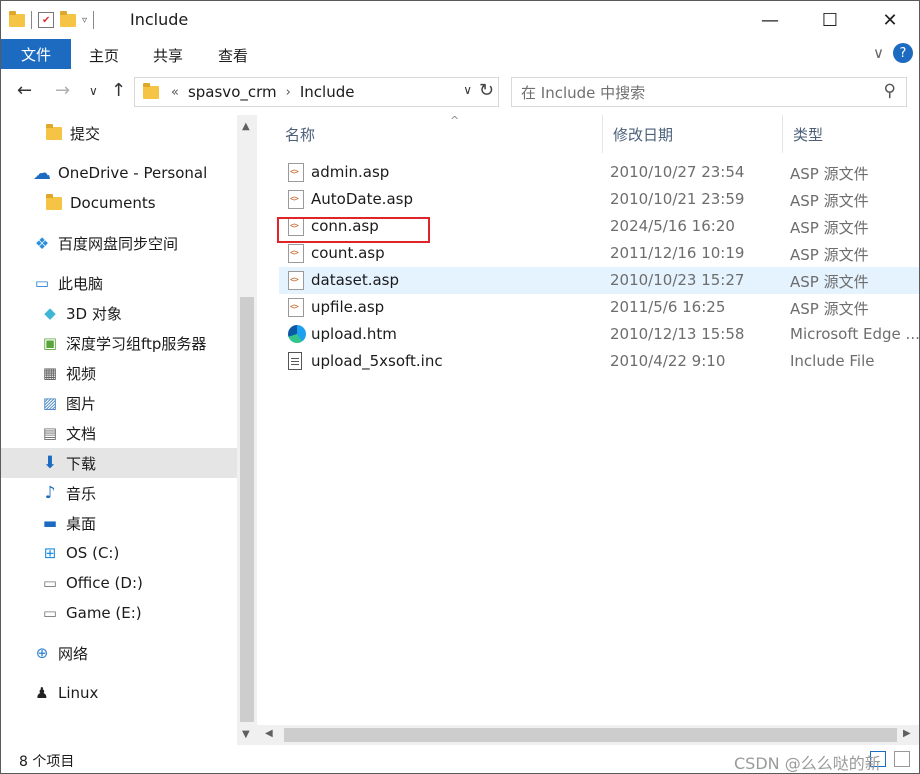 The height and width of the screenshot is (774, 920). What do you see at coordinates (467, 90) in the screenshot?
I see `address-dropdown-icon: ∨` at bounding box center [467, 90].